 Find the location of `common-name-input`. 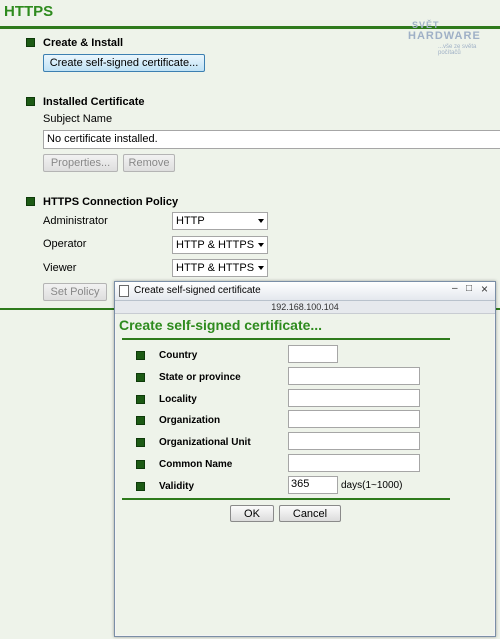

common-name-input is located at coordinates (354, 463).